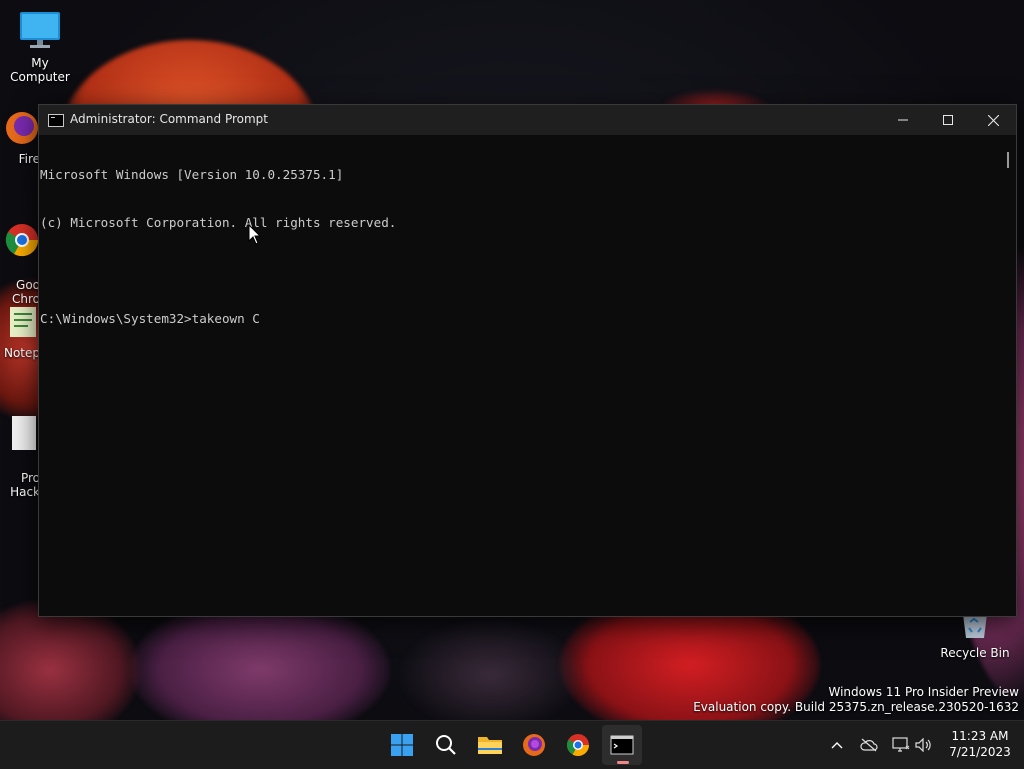 The width and height of the screenshot is (1024, 769). What do you see at coordinates (1008, 375) in the screenshot?
I see `vertical-scrollbar` at bounding box center [1008, 375].